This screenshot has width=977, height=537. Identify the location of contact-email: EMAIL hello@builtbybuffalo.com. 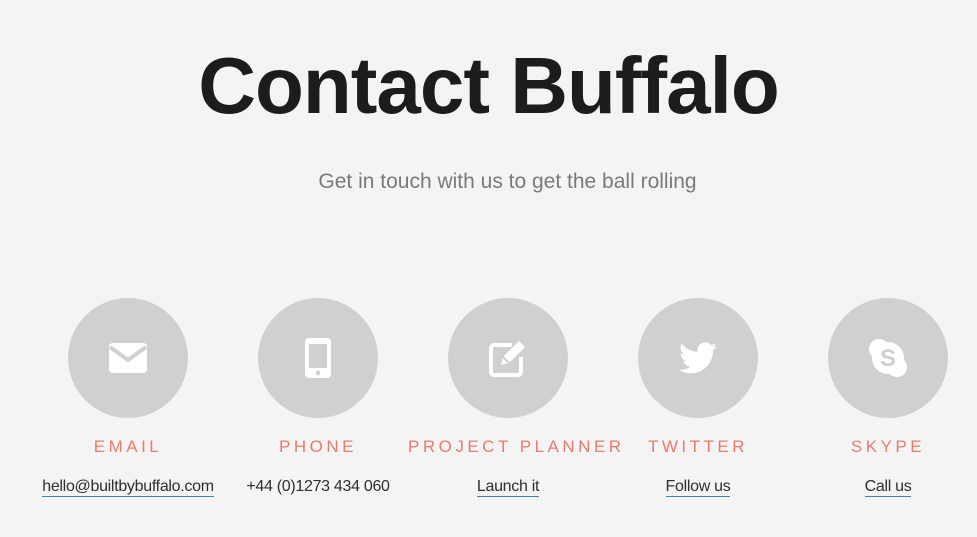
(128, 398).